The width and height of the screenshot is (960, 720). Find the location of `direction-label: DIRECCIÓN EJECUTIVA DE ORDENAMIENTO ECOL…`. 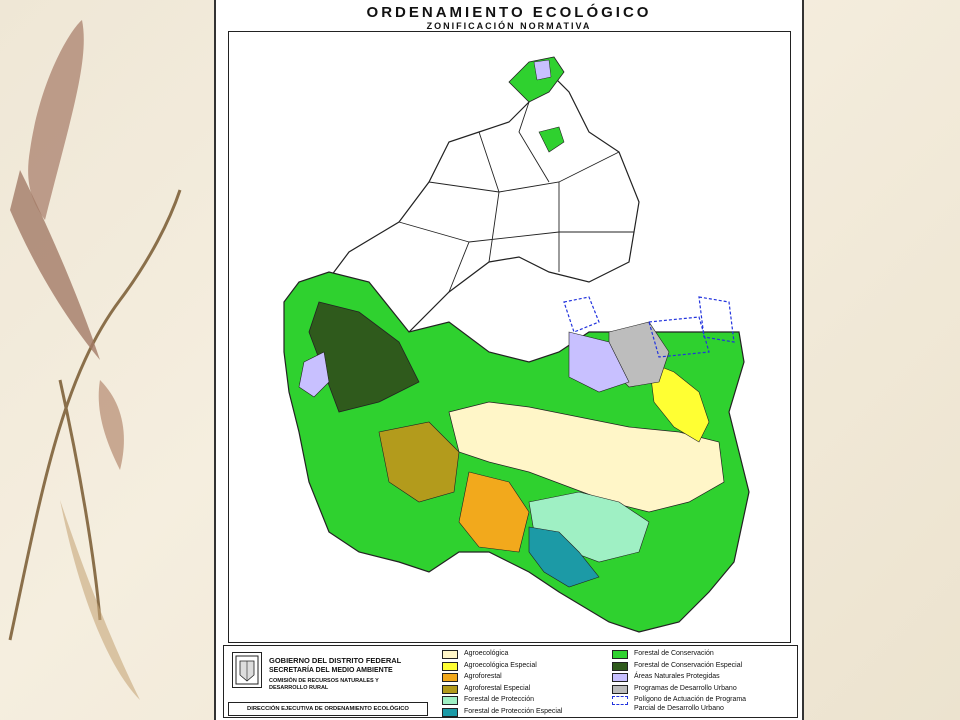

direction-label: DIRECCIÓN EJECUTIVA DE ORDENAMIENTO ECOL… is located at coordinates (328, 709).